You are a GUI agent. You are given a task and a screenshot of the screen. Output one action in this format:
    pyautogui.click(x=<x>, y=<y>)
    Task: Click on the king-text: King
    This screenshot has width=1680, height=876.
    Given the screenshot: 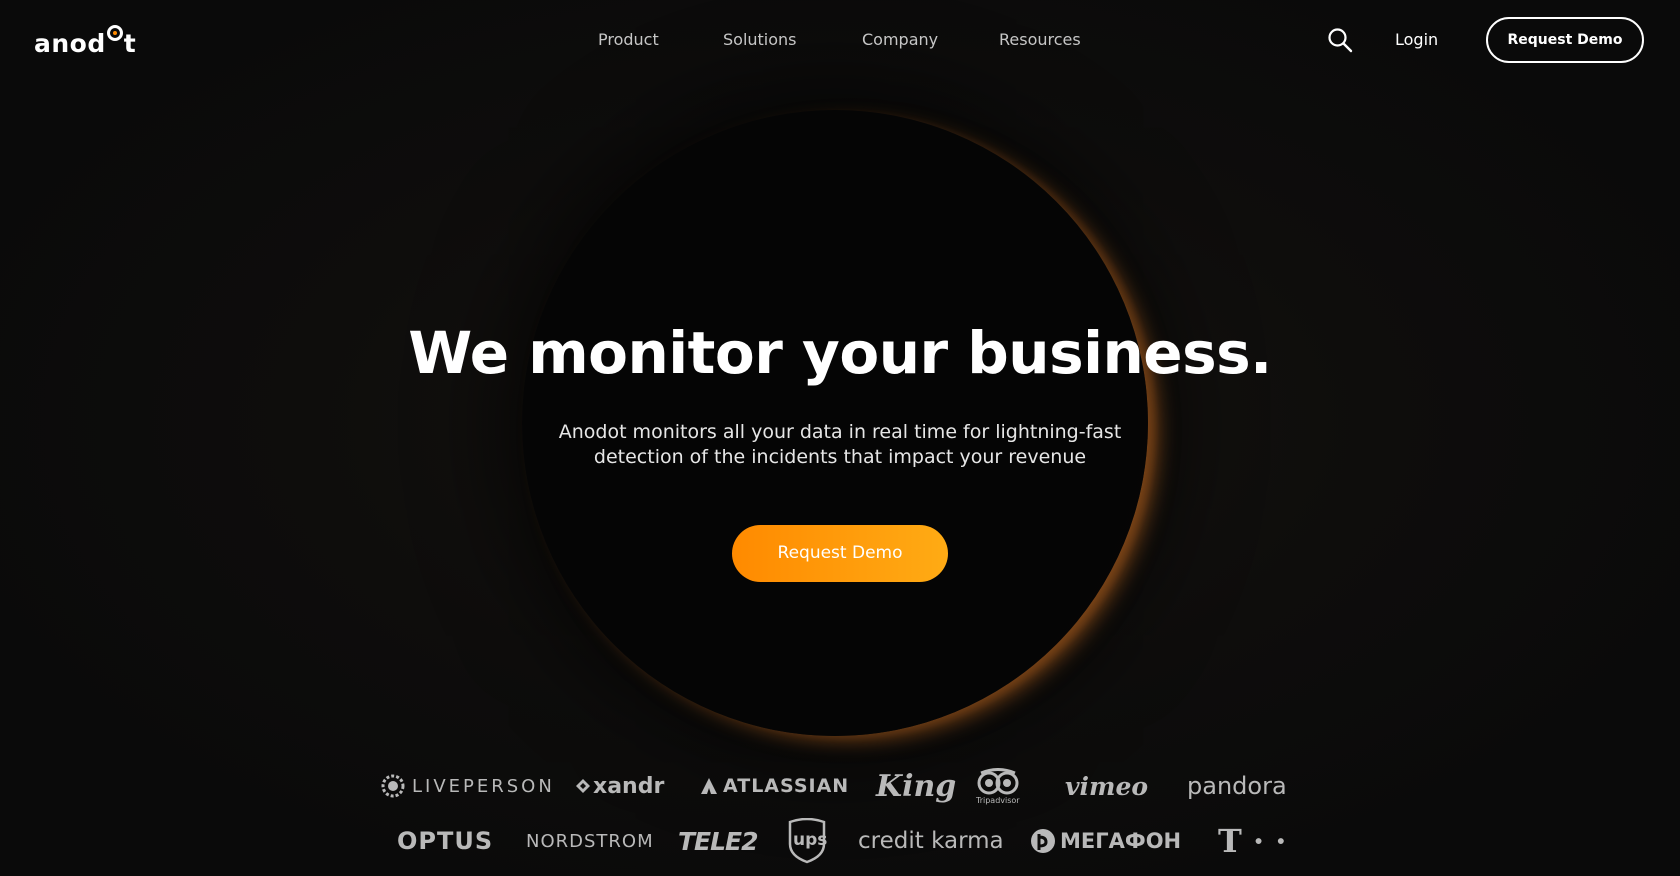 What is the action you would take?
    pyautogui.click(x=916, y=786)
    